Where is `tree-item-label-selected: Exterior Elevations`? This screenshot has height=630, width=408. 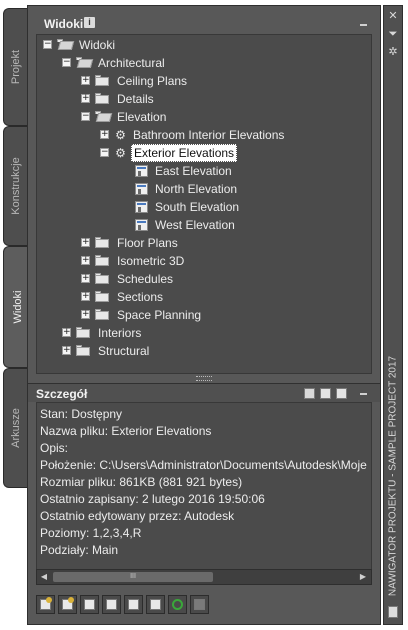
tree-item-label-selected: Exterior Elevations is located at coordinates (184, 153).